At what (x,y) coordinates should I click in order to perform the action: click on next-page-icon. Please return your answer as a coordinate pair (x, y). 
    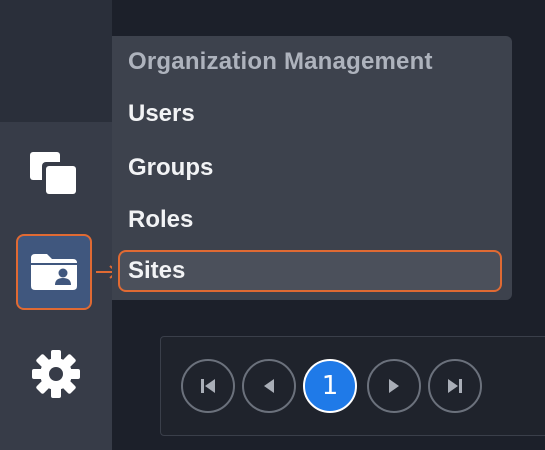
    Looking at the image, I should click on (394, 386).